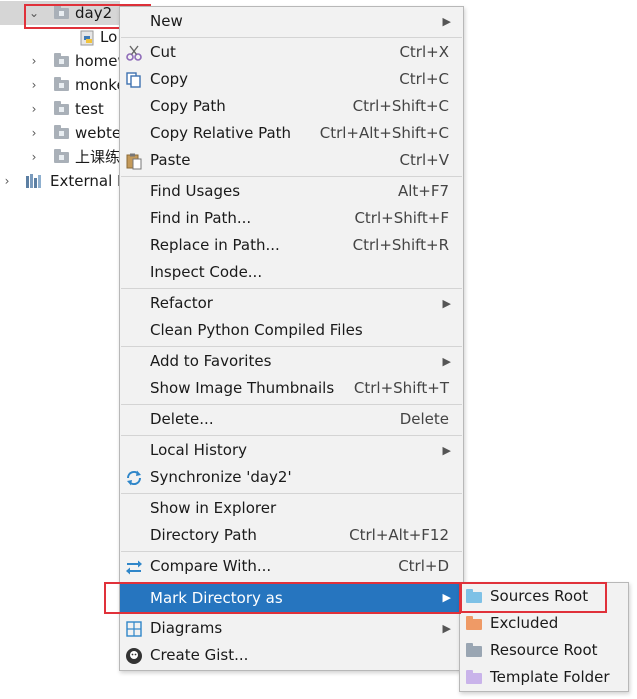 Image resolution: width=637 pixels, height=699 pixels. I want to click on tree-item-folder: › homew, so click(65, 61).